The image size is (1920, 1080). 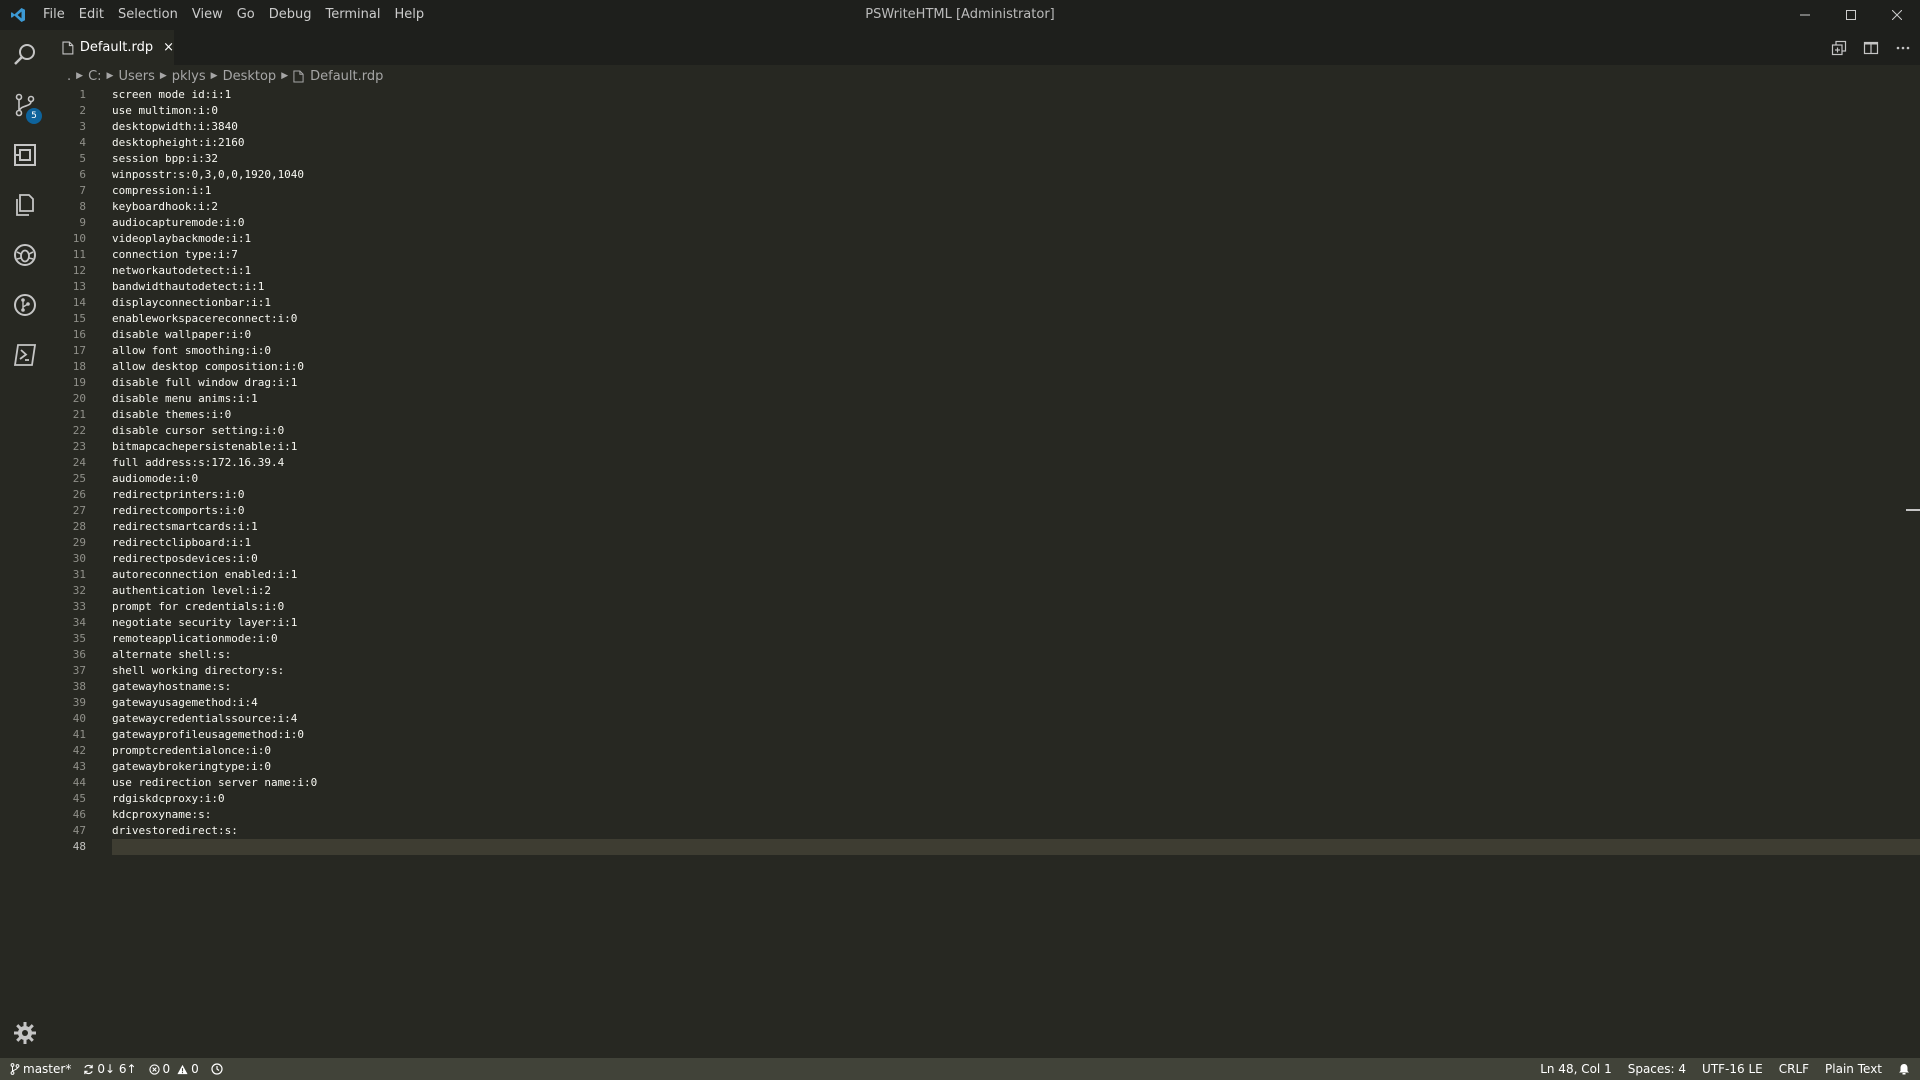 What do you see at coordinates (1016, 127) in the screenshot?
I see `code-line: desktopwidth:i:3840` at bounding box center [1016, 127].